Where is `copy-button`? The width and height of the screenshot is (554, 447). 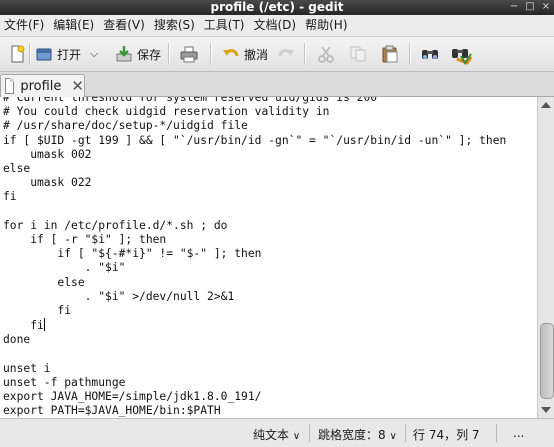 copy-button is located at coordinates (358, 54).